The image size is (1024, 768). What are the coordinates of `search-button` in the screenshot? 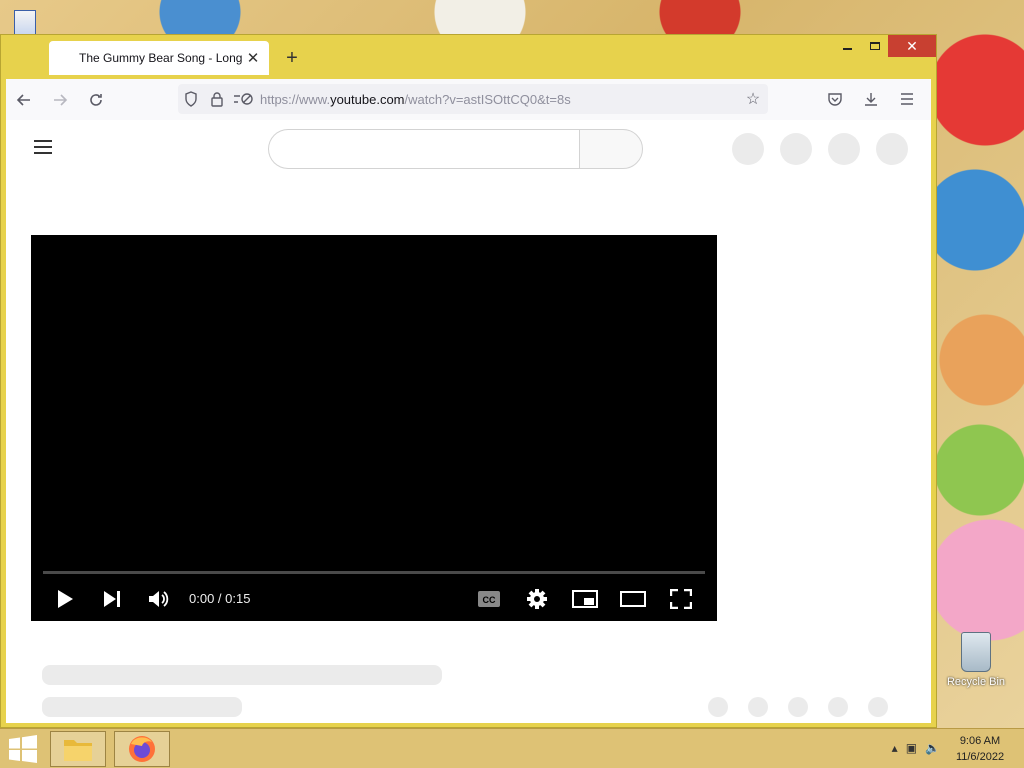 It's located at (611, 149).